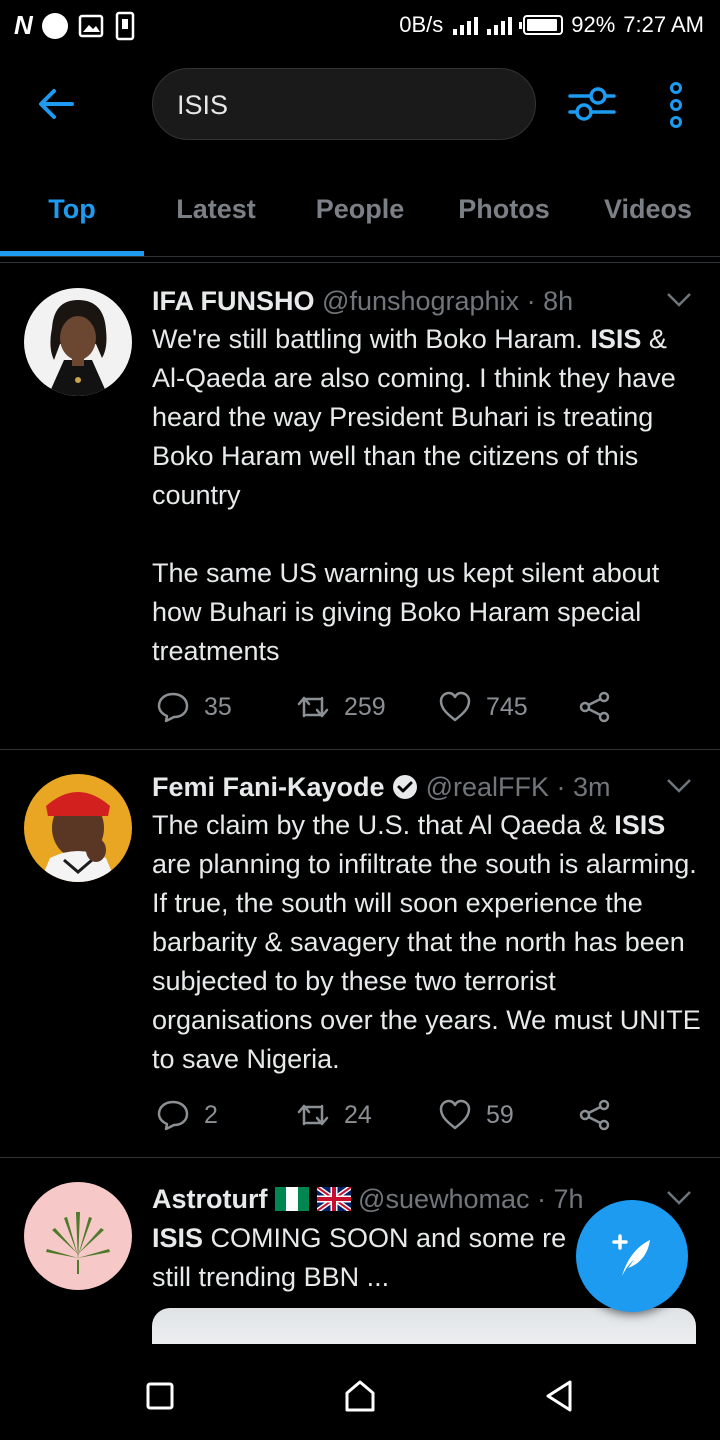  Describe the element at coordinates (365, 706) in the screenshot. I see `retweet-count: 259` at that location.